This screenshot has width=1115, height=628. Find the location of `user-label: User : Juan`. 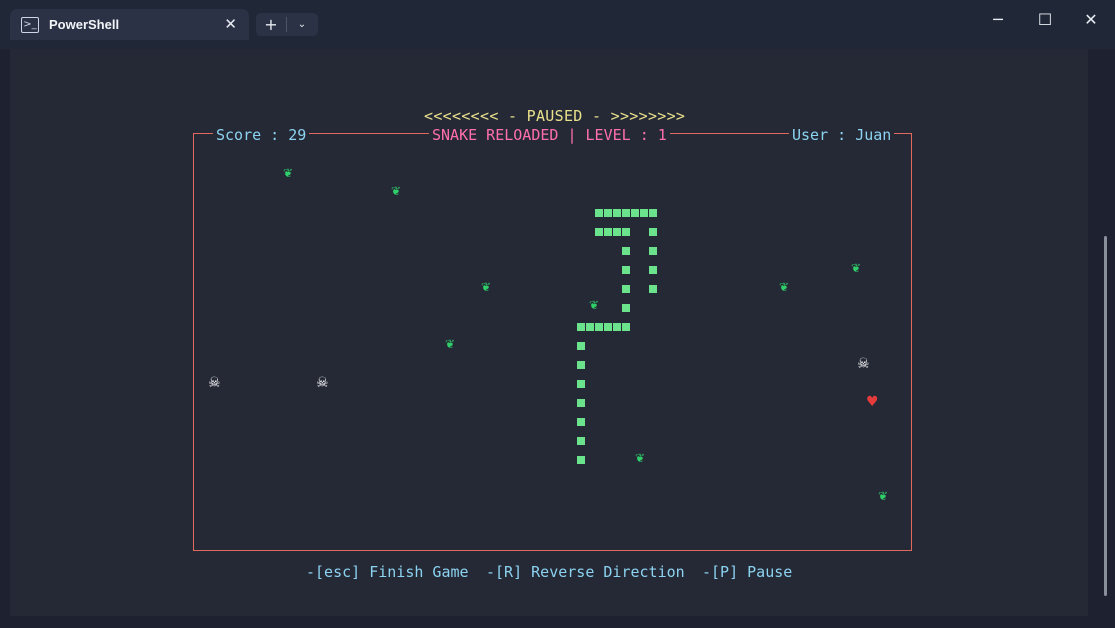

user-label: User : Juan is located at coordinates (842, 135).